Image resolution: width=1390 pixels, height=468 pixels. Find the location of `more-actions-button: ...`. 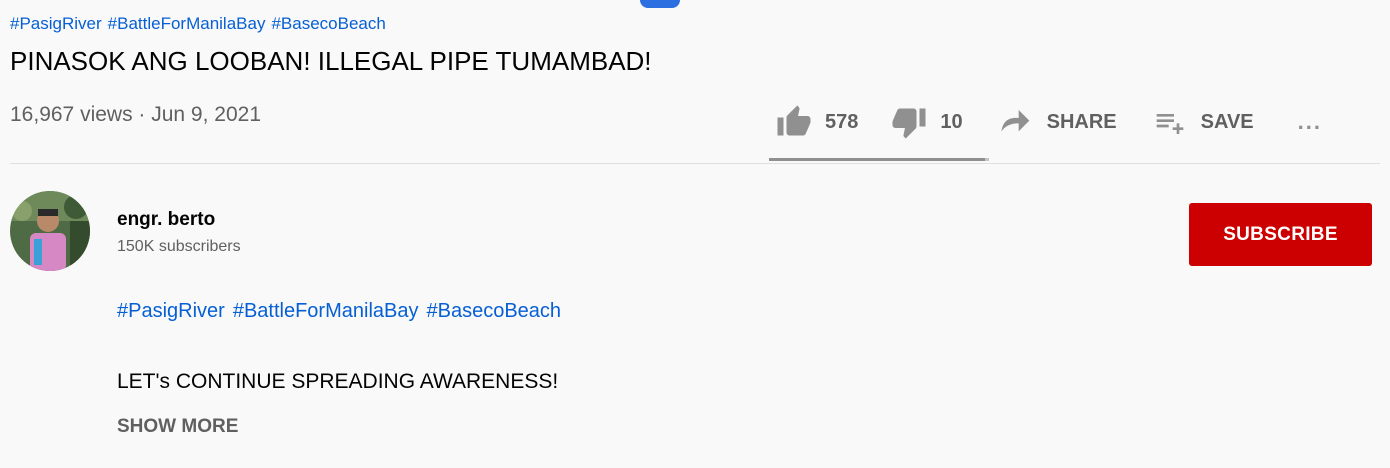

more-actions-button: ... is located at coordinates (1310, 122).